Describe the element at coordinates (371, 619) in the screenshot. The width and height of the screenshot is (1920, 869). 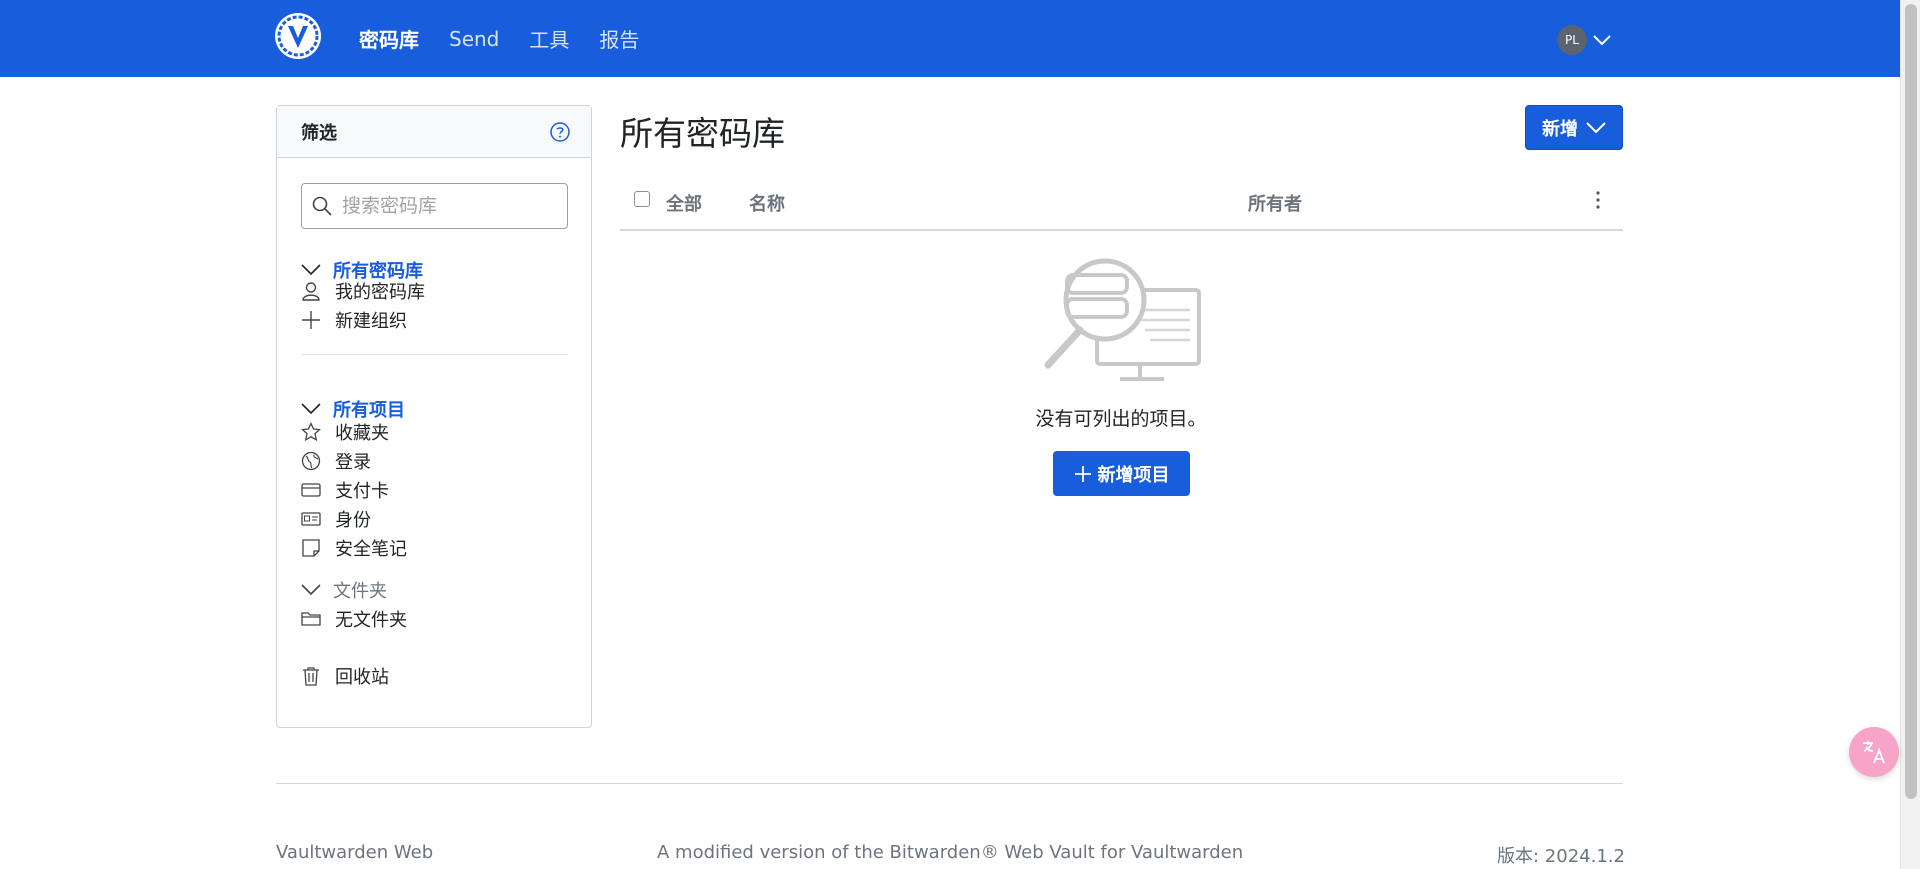
I see `tree-no-folder-label: 无文件夹` at that location.